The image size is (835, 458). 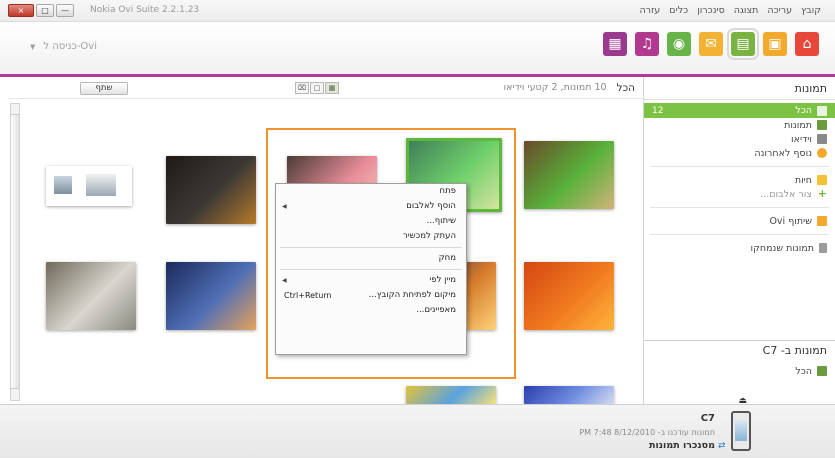 I want to click on context-menu-item: העתק למכשיר, so click(x=371, y=236).